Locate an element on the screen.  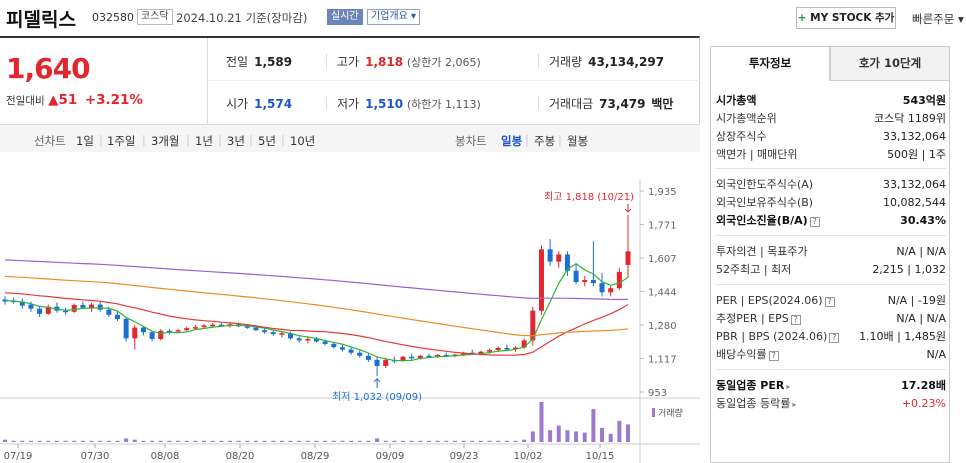
x-tick-label: 09/23 is located at coordinates (464, 456).